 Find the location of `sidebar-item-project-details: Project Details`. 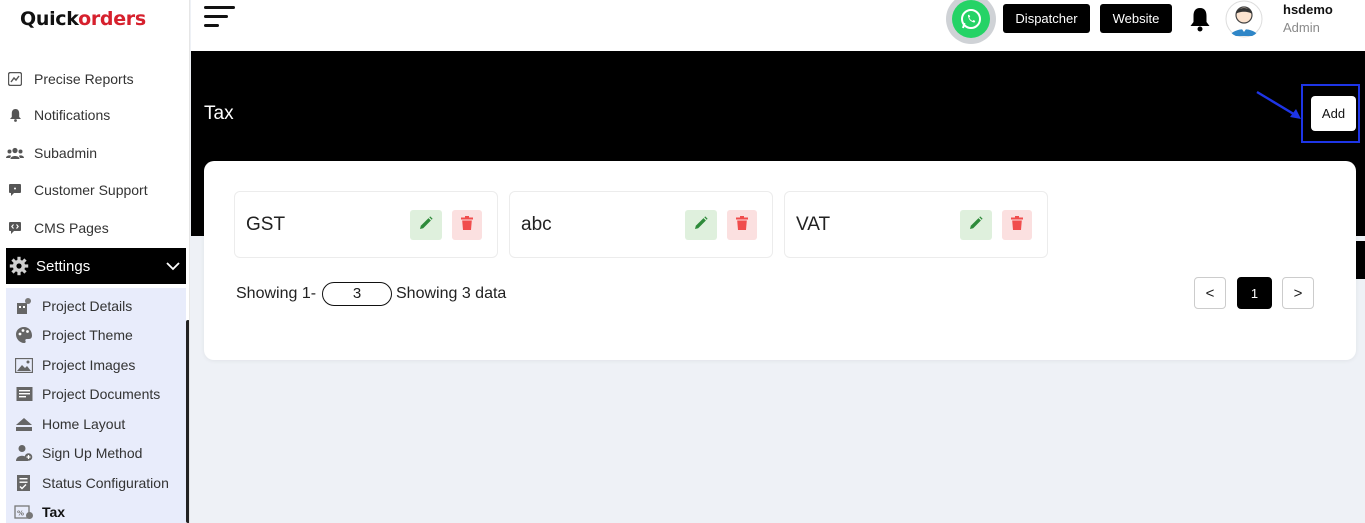

sidebar-item-project-details: Project Details is located at coordinates (73, 306).